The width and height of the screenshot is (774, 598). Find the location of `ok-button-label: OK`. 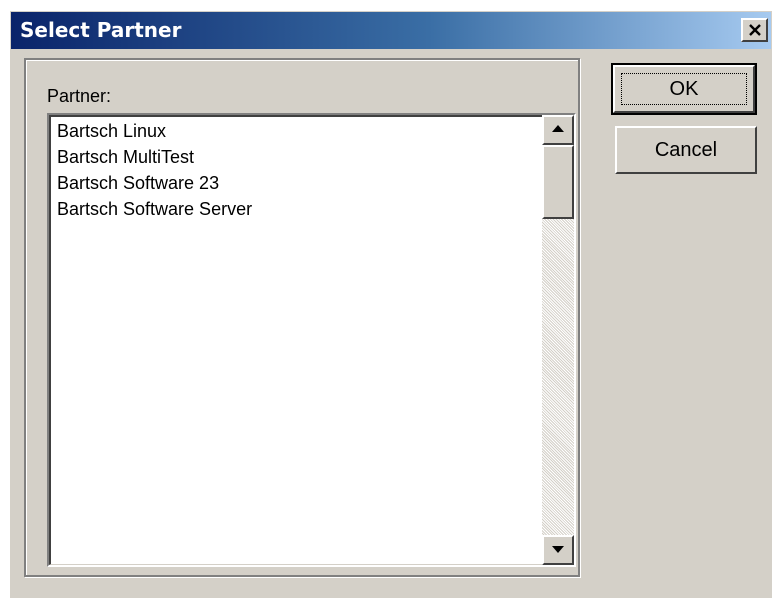

ok-button-label: OK is located at coordinates (684, 89).